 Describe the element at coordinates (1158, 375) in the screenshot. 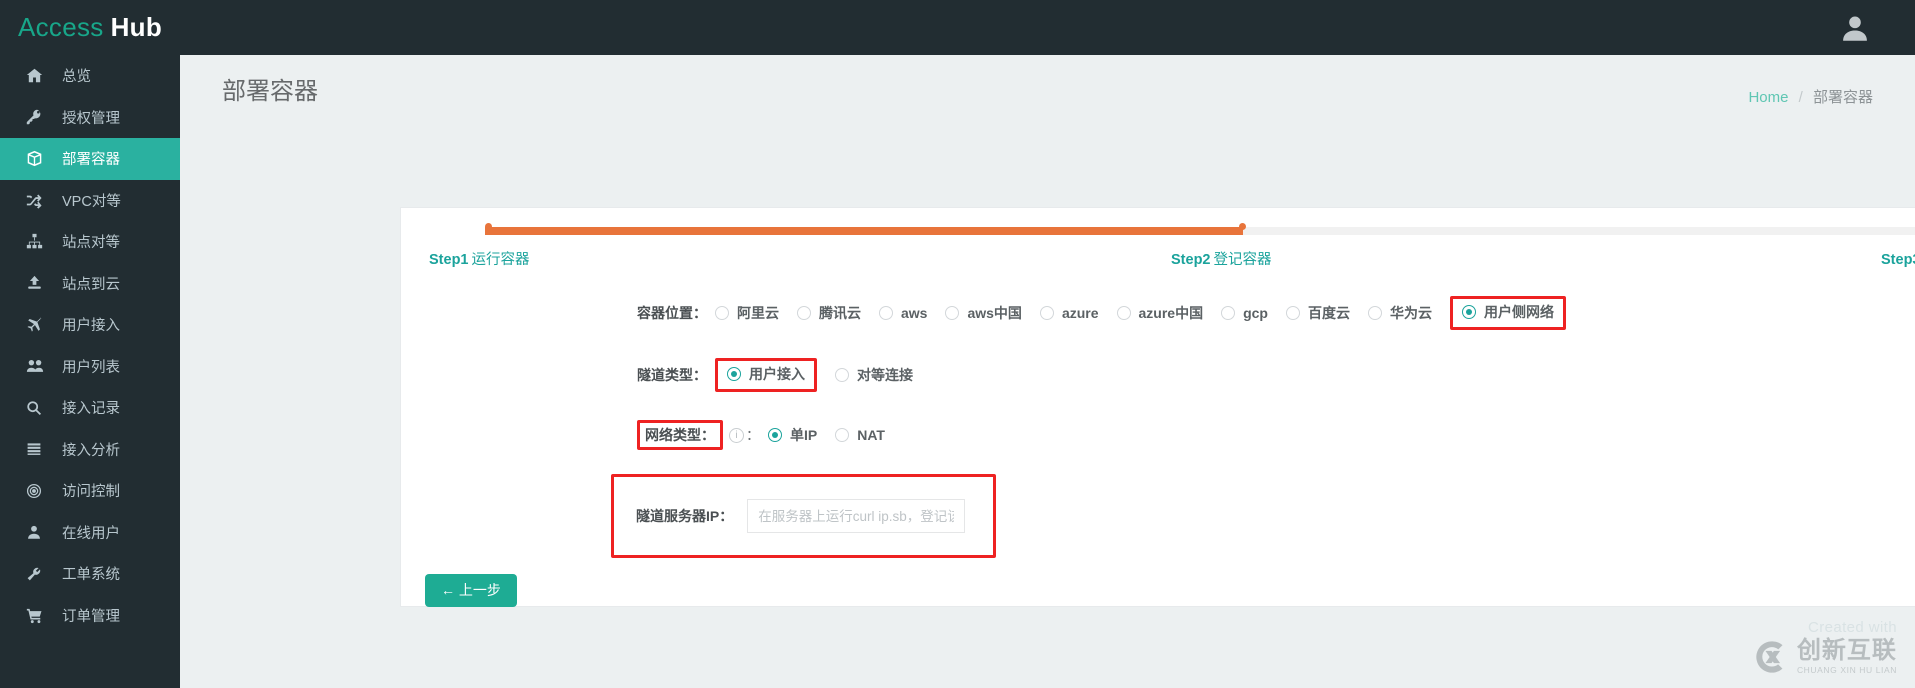

I see `tunnel-type-row: 隧道类型： 用户接入 对等连接` at that location.